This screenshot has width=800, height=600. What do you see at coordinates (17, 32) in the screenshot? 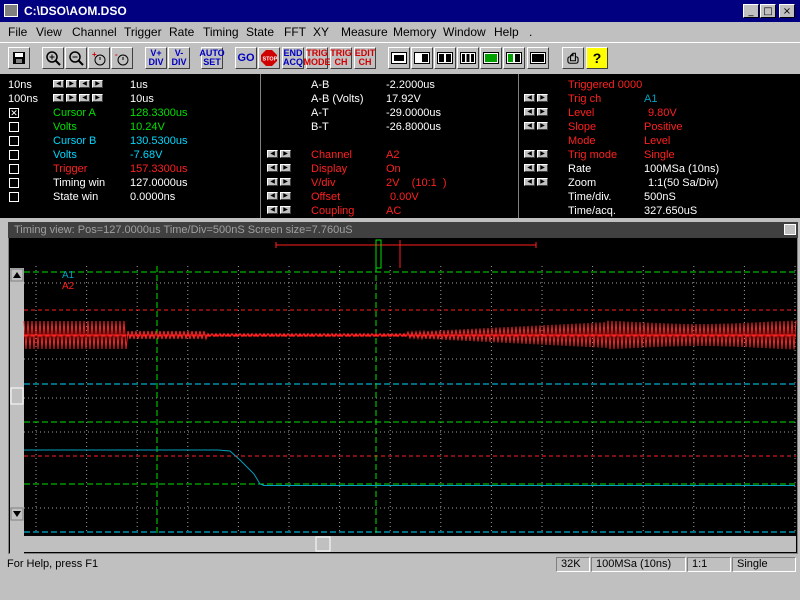
I see `menu-file: File` at bounding box center [17, 32].